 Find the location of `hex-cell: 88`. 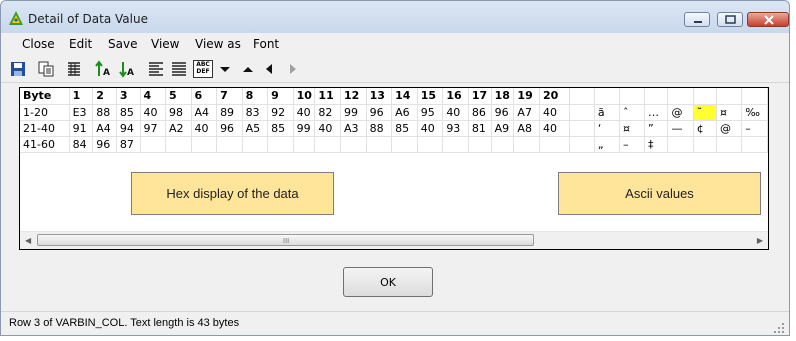

hex-cell: 88 is located at coordinates (379, 128).